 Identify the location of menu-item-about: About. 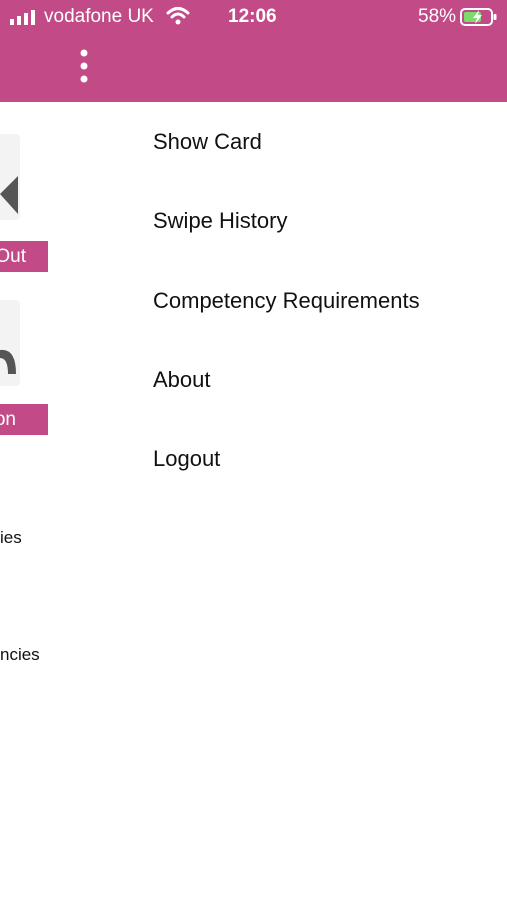
(182, 380).